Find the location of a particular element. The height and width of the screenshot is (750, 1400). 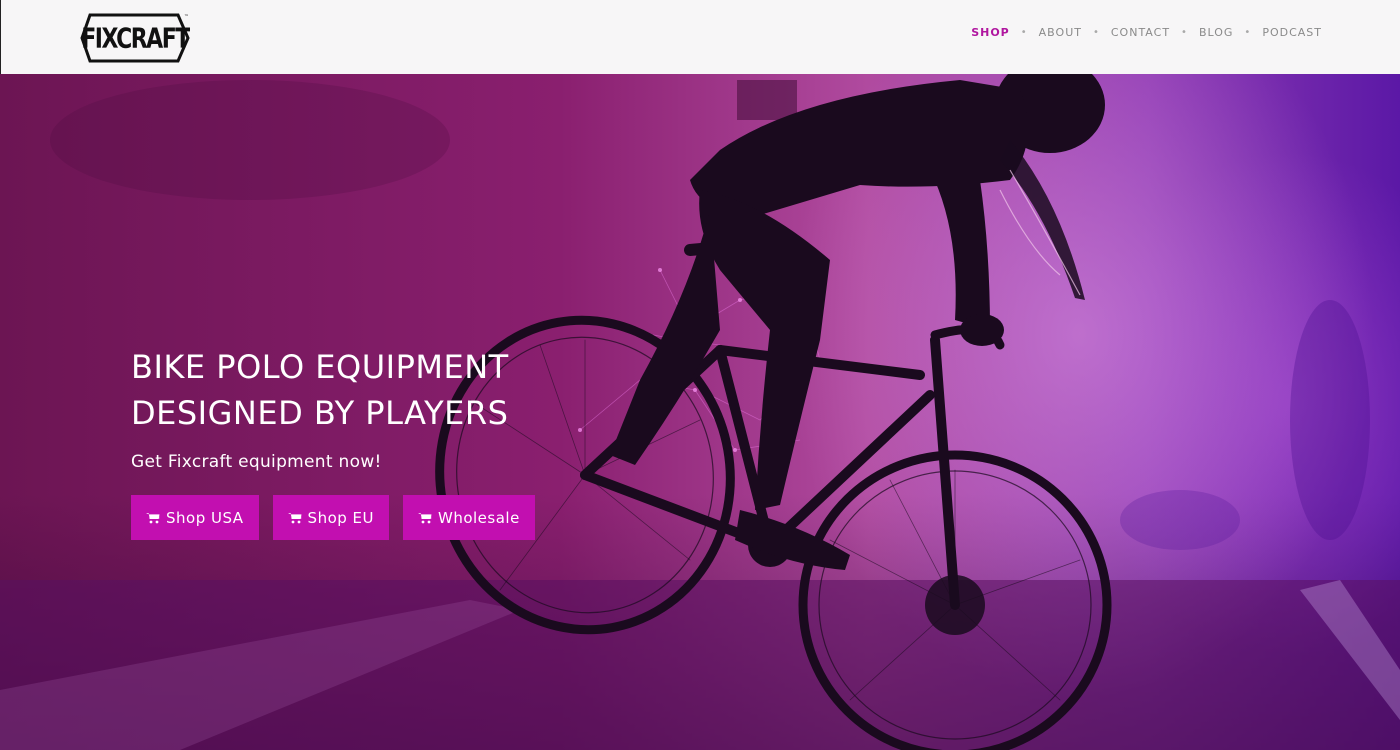

hero-buttons: Shop USA Shop EU Wholesale is located at coordinates (391, 517).